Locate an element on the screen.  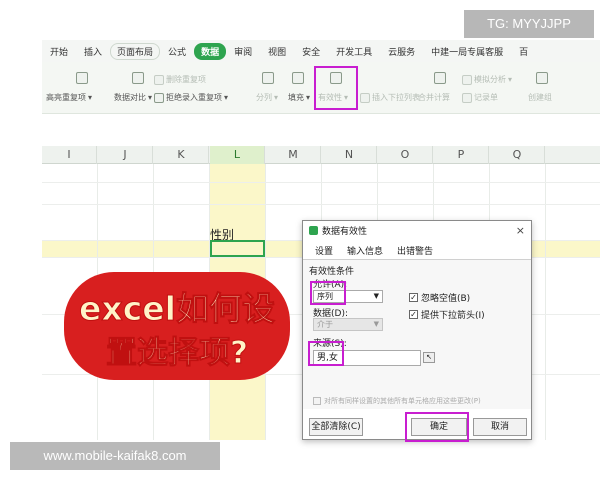
allow-select: 序列 ▼ is located at coordinates (348, 296).